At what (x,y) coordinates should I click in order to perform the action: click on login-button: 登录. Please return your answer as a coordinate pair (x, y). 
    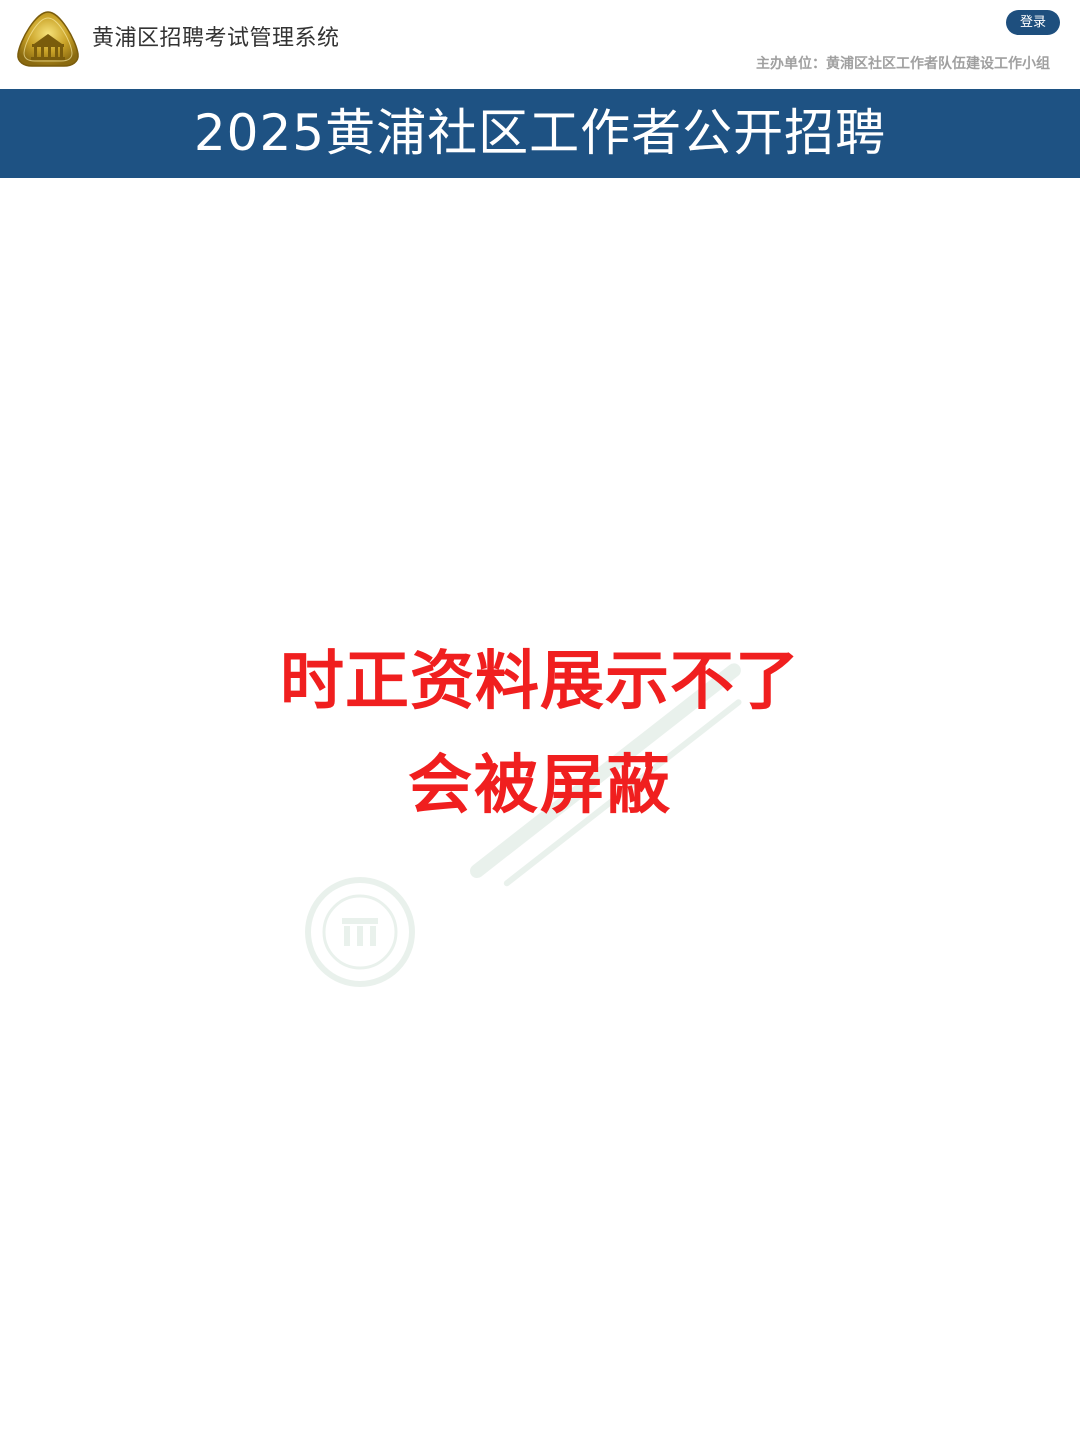
    Looking at the image, I should click on (1033, 22).